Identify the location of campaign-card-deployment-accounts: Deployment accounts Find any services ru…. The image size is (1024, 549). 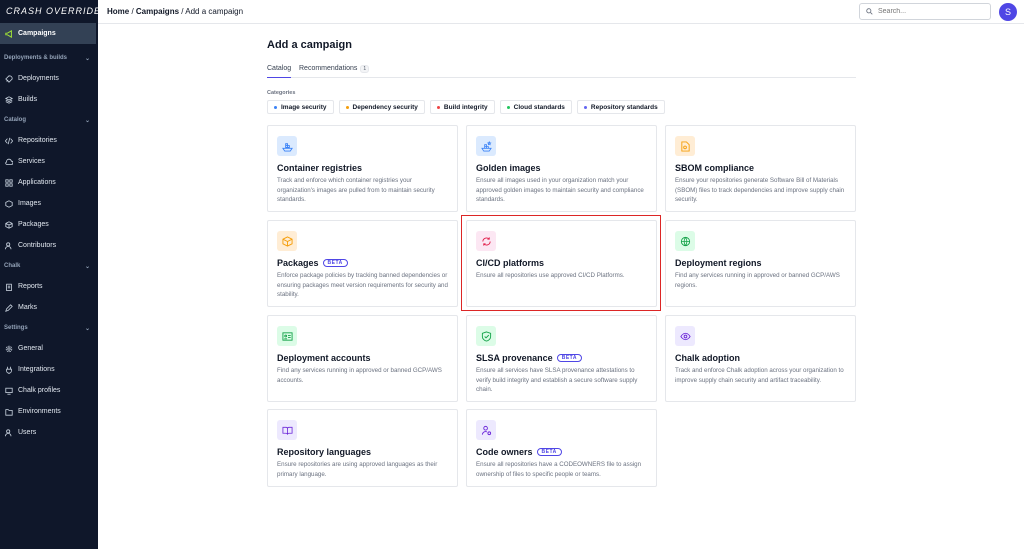
(362, 358).